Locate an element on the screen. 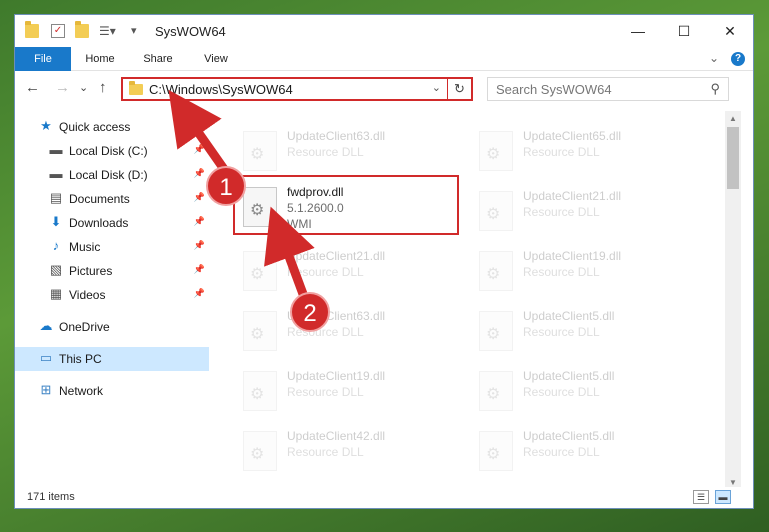  arrow-to-address-bar is located at coordinates (199, 132).